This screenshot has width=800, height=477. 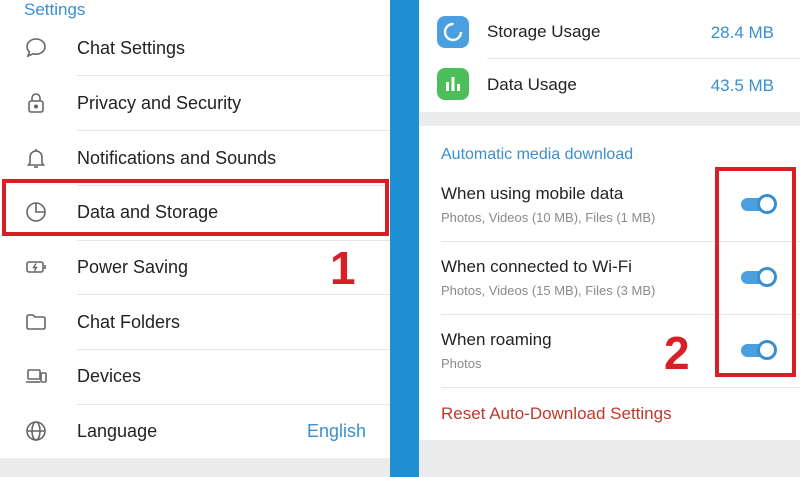 I want to click on menu-item-language: Language English, so click(x=195, y=431).